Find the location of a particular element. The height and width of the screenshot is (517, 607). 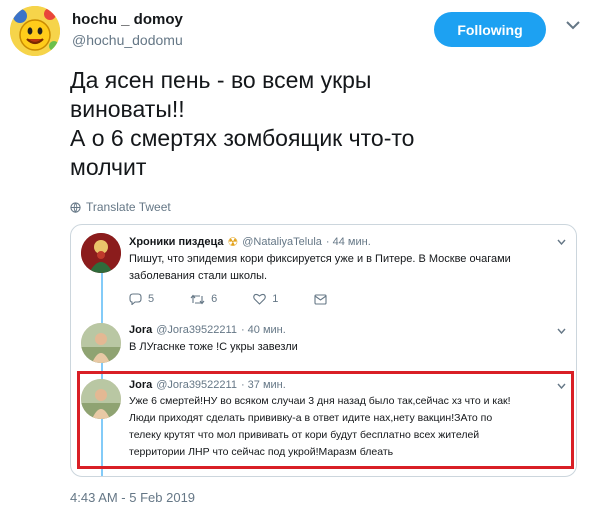

photo-avatar-icon is located at coordinates (101, 343).